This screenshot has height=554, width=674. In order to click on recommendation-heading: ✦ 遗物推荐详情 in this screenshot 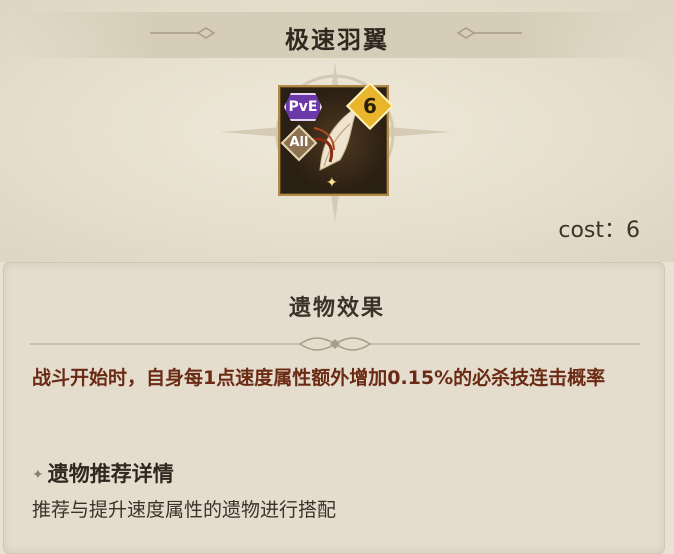, I will do `click(103, 473)`.